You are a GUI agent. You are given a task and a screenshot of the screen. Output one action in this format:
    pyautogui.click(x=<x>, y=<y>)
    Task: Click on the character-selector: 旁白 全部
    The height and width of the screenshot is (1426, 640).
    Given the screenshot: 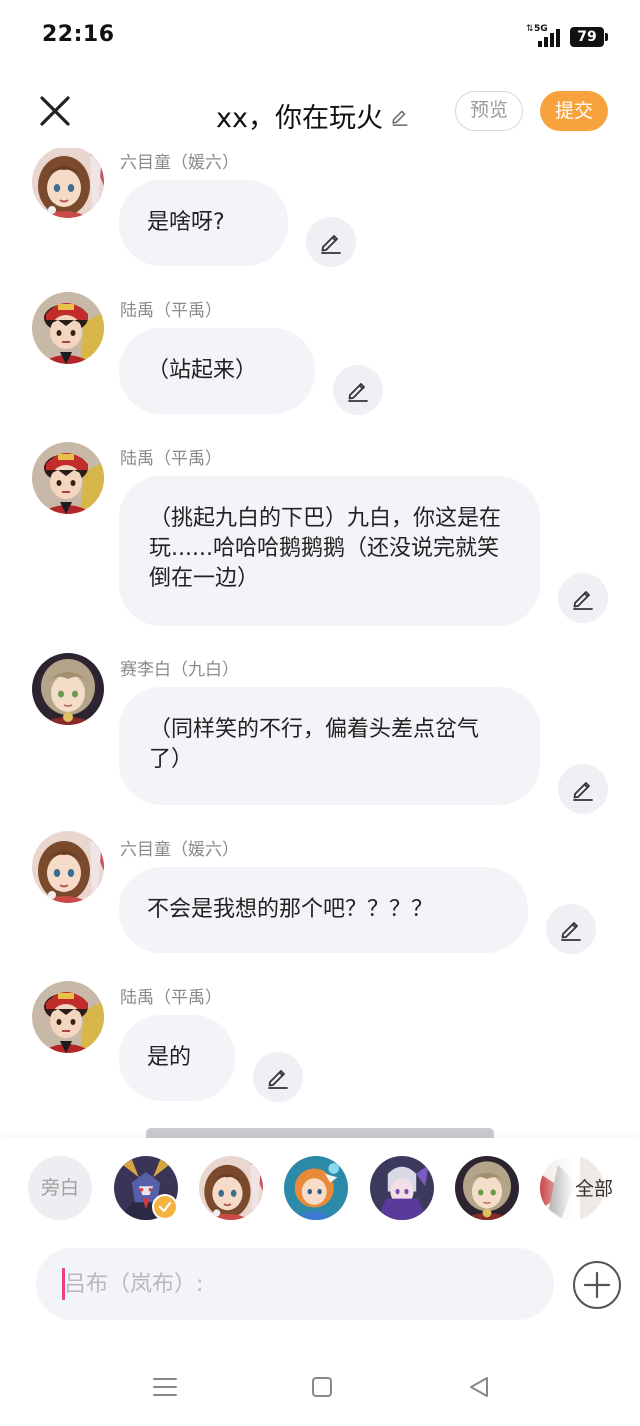 What is the action you would take?
    pyautogui.click(x=320, y=1189)
    